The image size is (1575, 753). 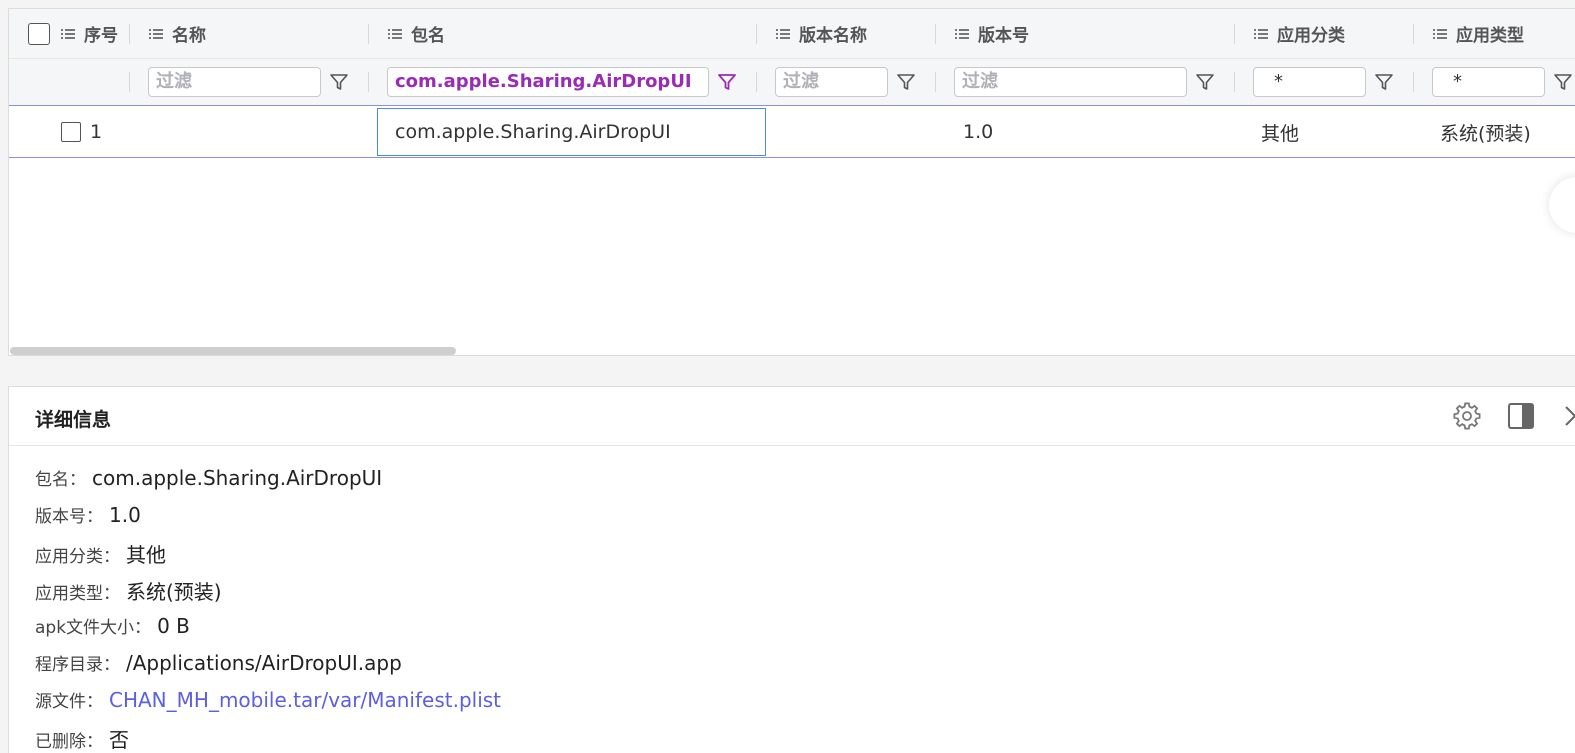 I want to click on filter-row: 过滤 com.apple.Sharing.AirDropUI 过滤 过滤 * *, so click(x=792, y=82).